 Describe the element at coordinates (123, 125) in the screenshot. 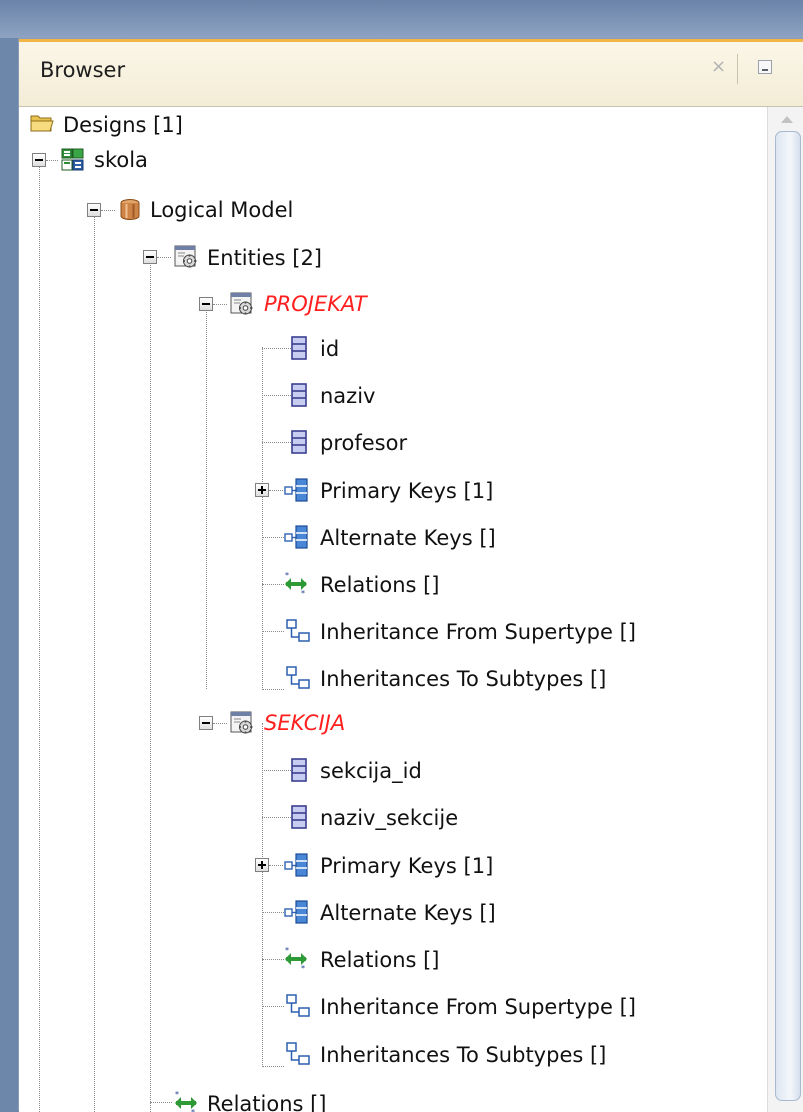

I see `tree-item-designs: Designs [1]` at that location.